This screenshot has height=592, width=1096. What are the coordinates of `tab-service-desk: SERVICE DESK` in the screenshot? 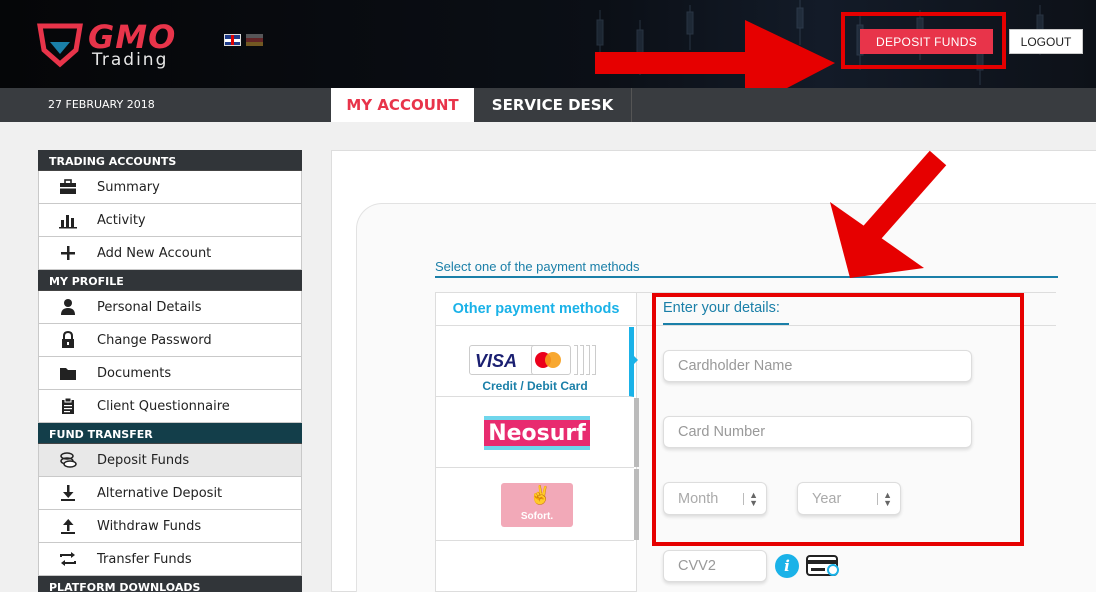 It's located at (553, 105).